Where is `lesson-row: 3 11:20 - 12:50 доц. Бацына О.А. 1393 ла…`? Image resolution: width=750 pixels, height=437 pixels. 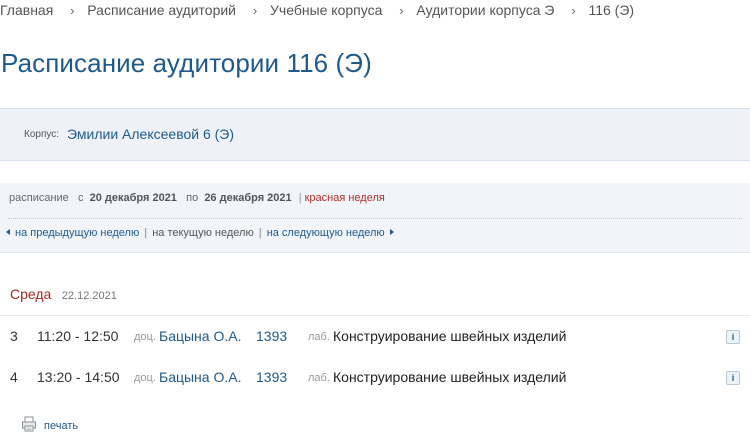 lesson-row: 3 11:20 - 12:50 доц. Бацына О.А. 1393 ла… is located at coordinates (375, 348).